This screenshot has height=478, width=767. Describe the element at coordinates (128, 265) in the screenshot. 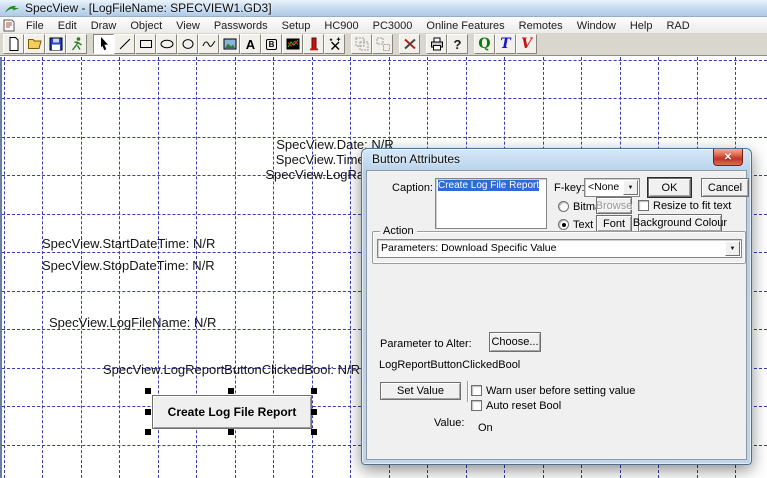

I see `canvas-label-stopdatetime: SpecView.StopDateTime: N/R` at that location.